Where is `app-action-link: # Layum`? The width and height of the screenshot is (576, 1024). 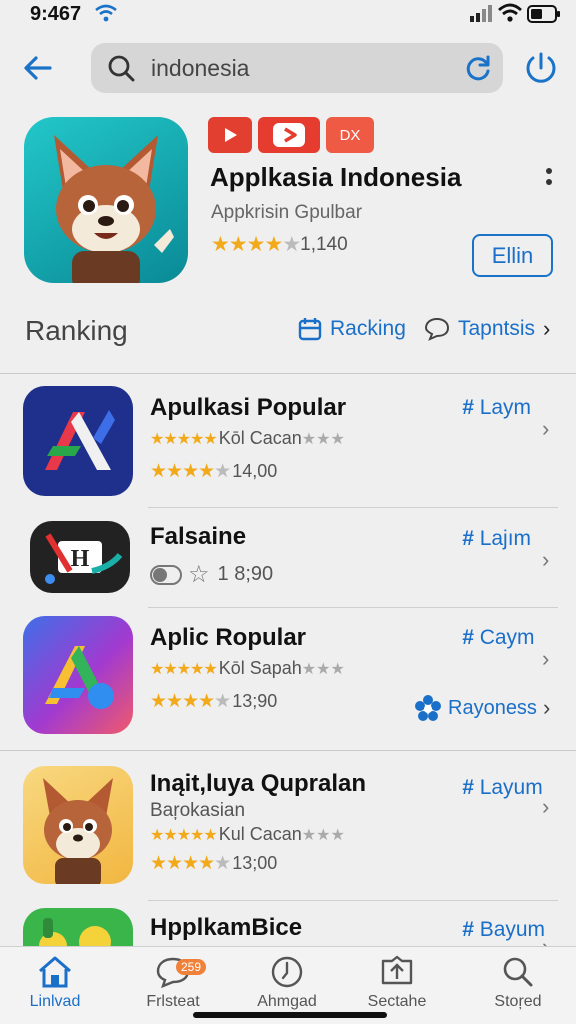
app-action-link: # Layum is located at coordinates (502, 788).